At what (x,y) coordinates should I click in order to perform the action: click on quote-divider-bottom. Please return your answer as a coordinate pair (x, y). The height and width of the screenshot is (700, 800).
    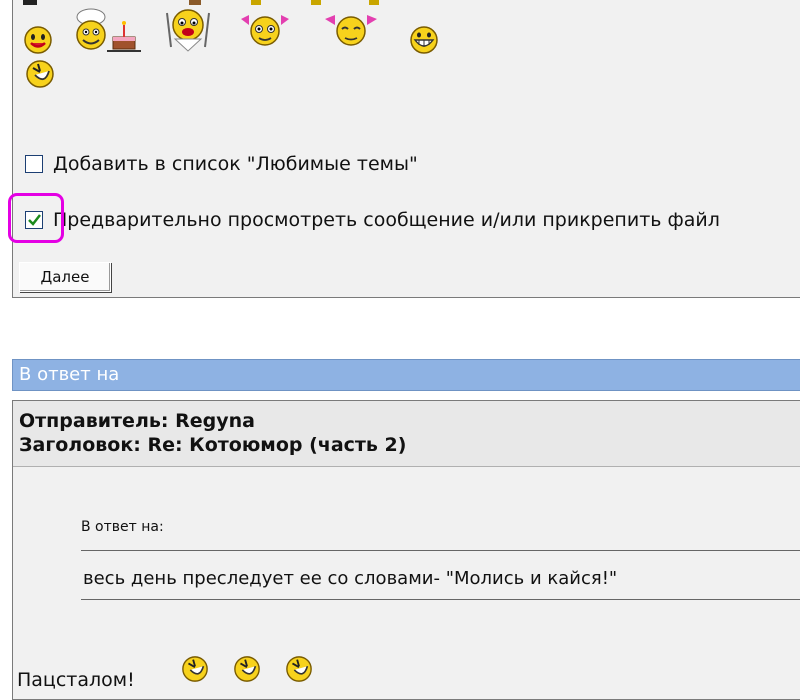
    Looking at the image, I should click on (440, 599).